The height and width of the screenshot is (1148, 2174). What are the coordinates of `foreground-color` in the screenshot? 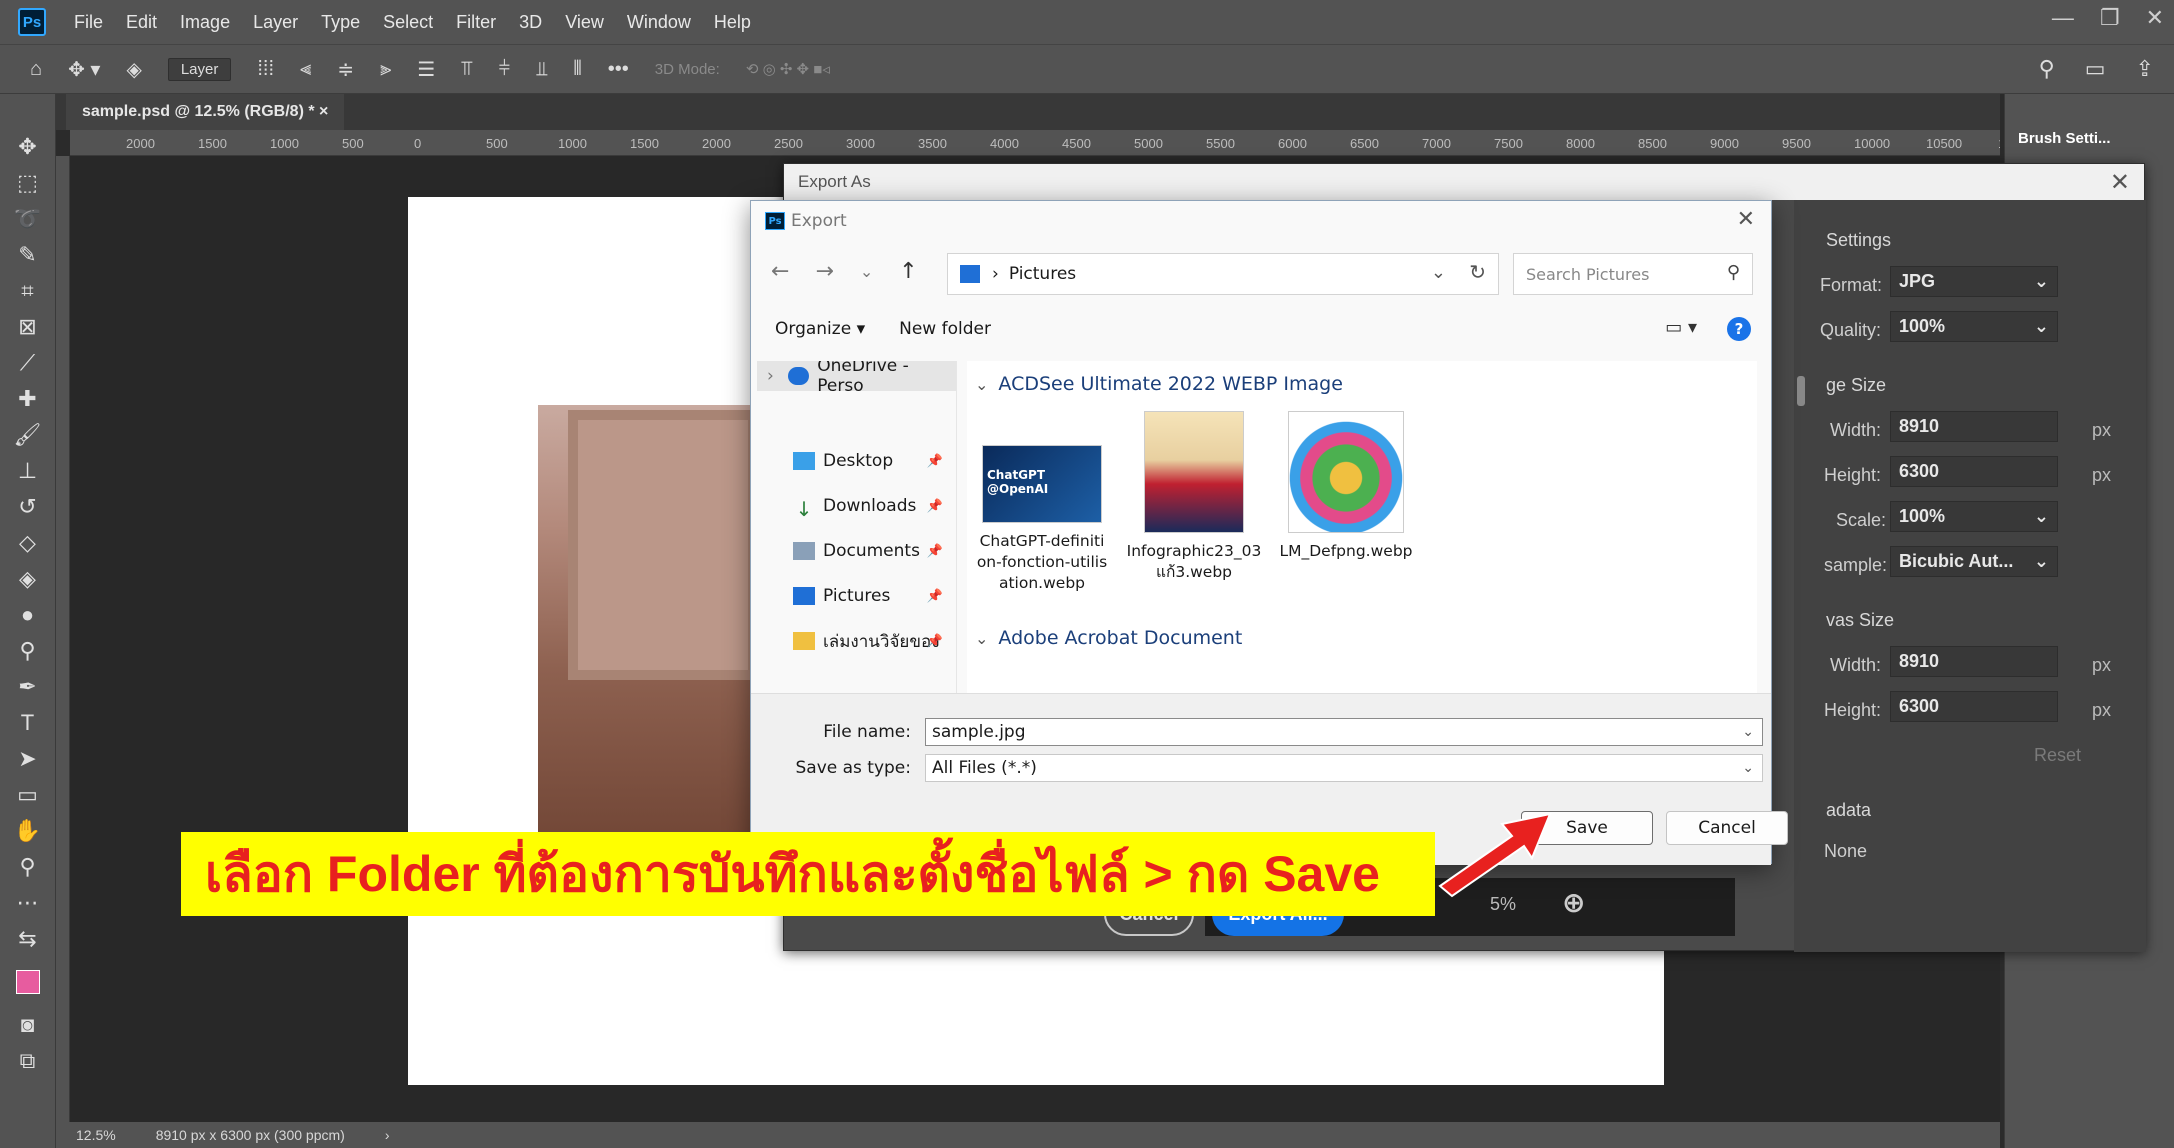 It's located at (27, 982).